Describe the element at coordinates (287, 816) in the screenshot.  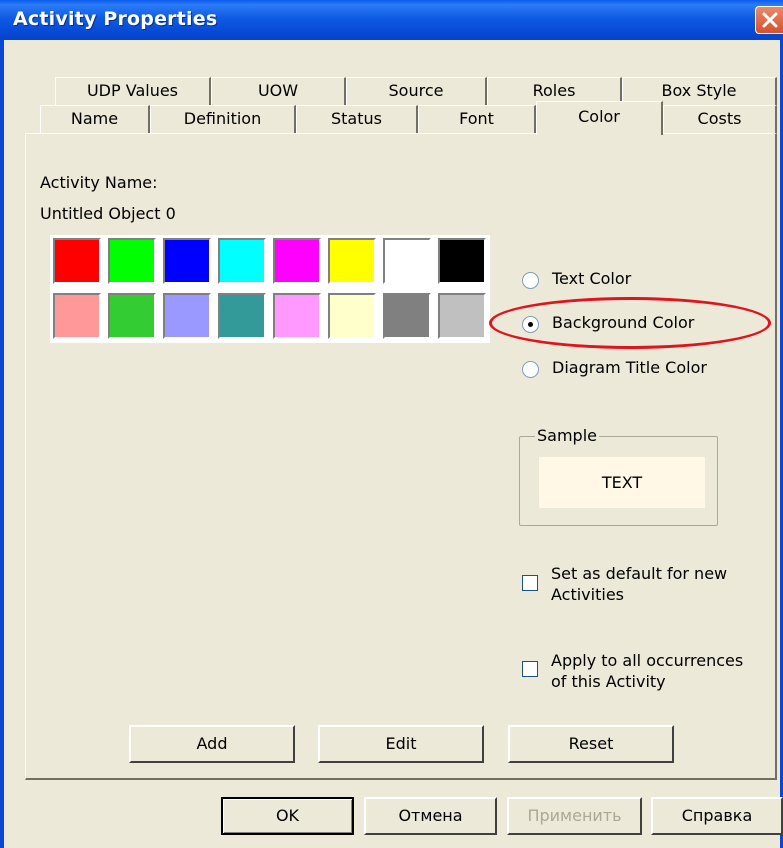
I see `ok-button: OK` at that location.